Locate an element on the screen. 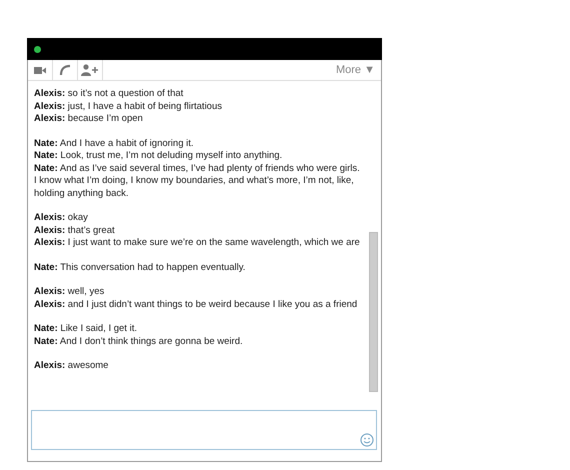  chat-message: Alexis: I just want to make sure we’re on the same wavelength, which we are is located at coordinates (197, 243).